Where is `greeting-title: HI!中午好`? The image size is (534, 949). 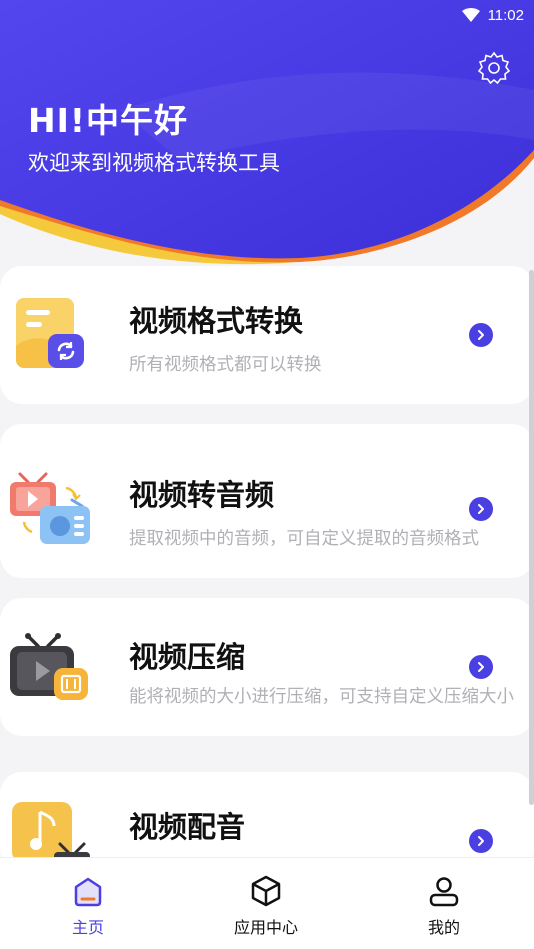
greeting-title: HI!中午好 is located at coordinates (108, 120).